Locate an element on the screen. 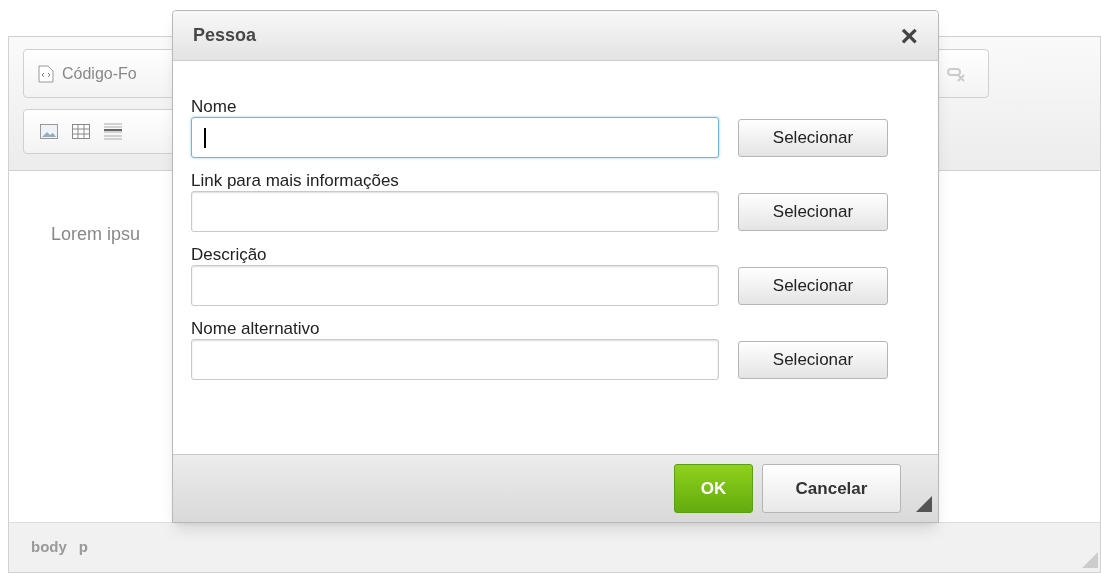 This screenshot has width=1101, height=573. field-label: Nome alternativo is located at coordinates (256, 329).